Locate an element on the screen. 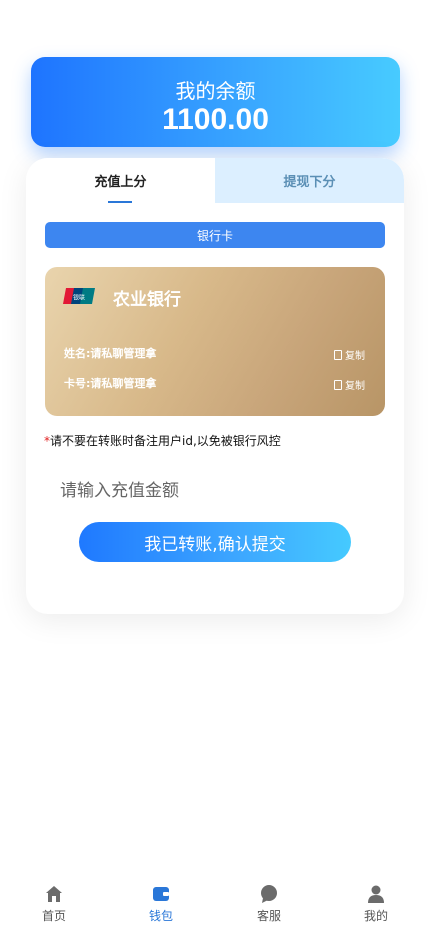 Image resolution: width=430 pixels, height=932 pixels. card-value: 请私聊管理拿 is located at coordinates (123, 383).